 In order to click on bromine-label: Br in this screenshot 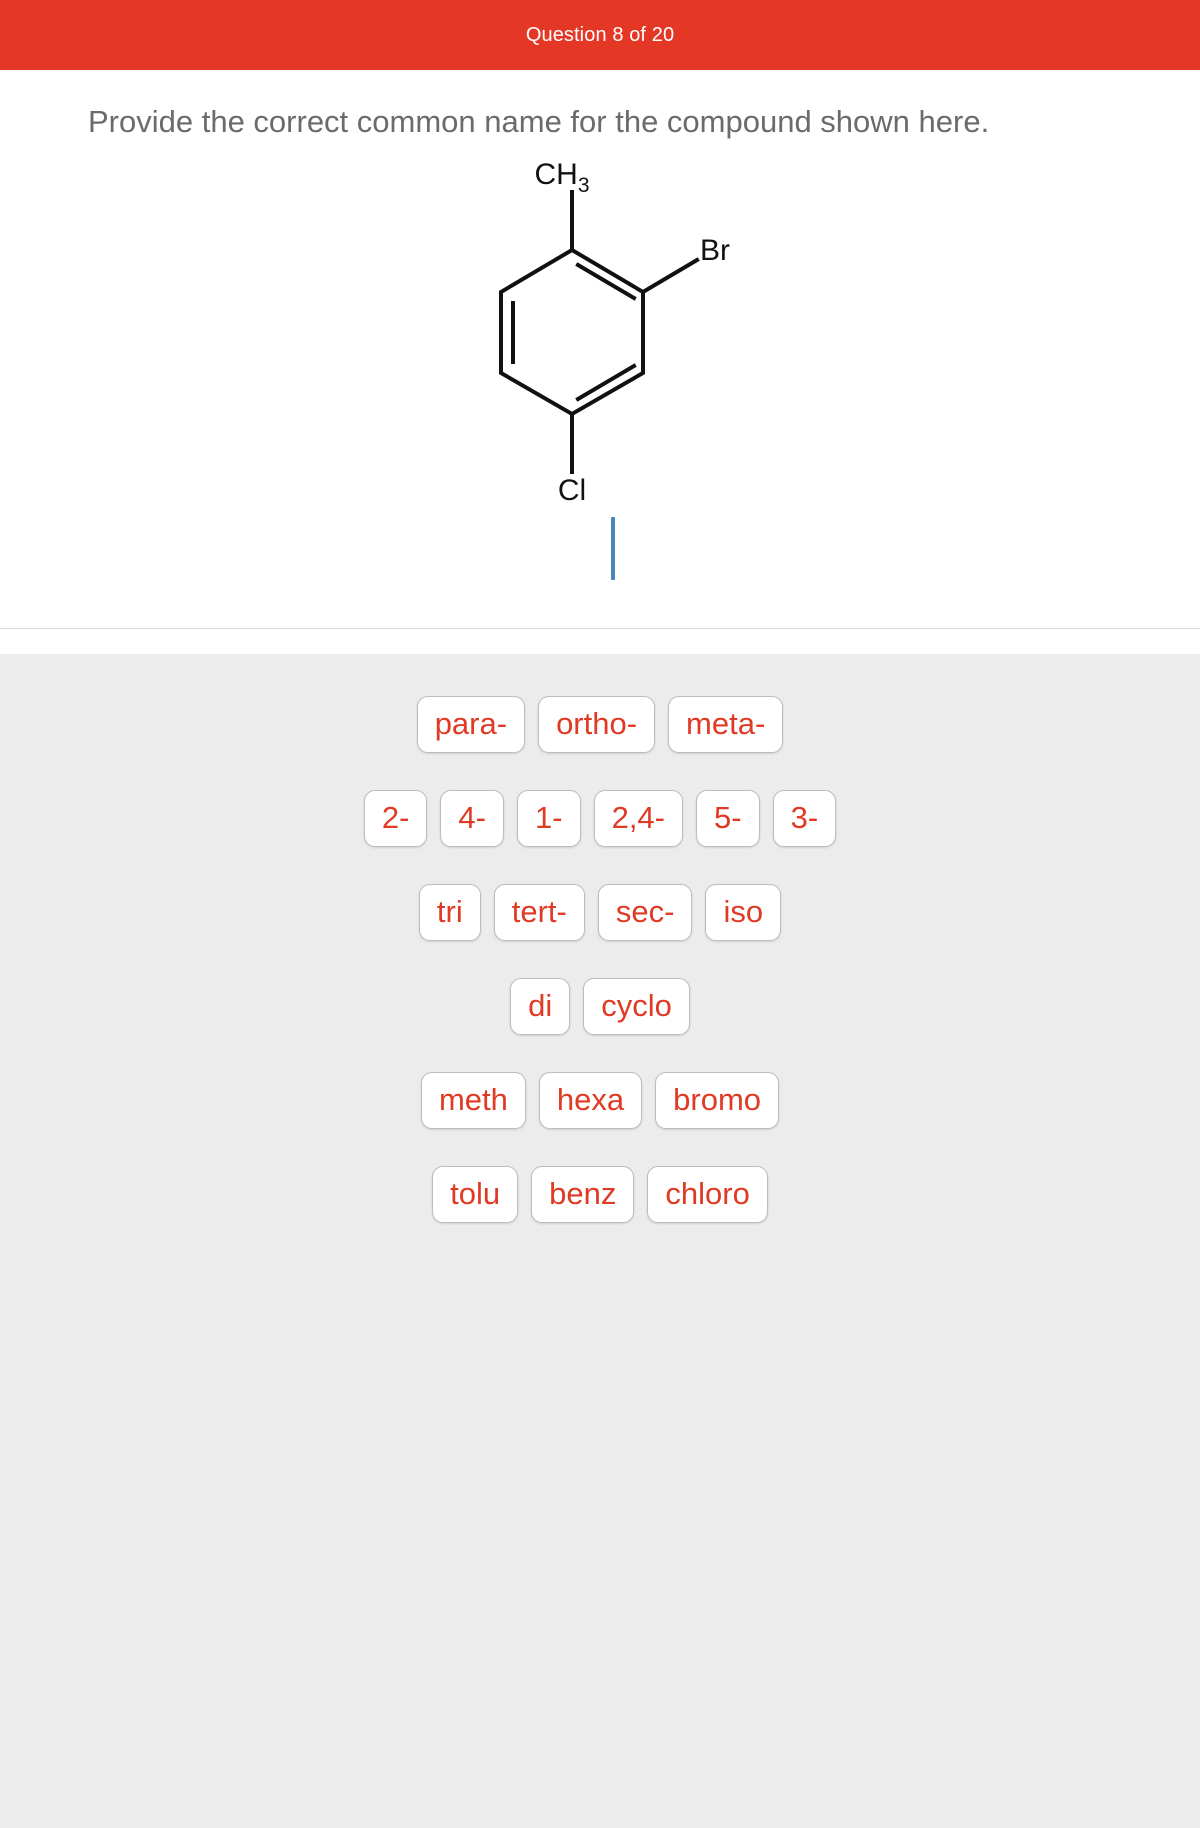, I will do `click(715, 250)`.